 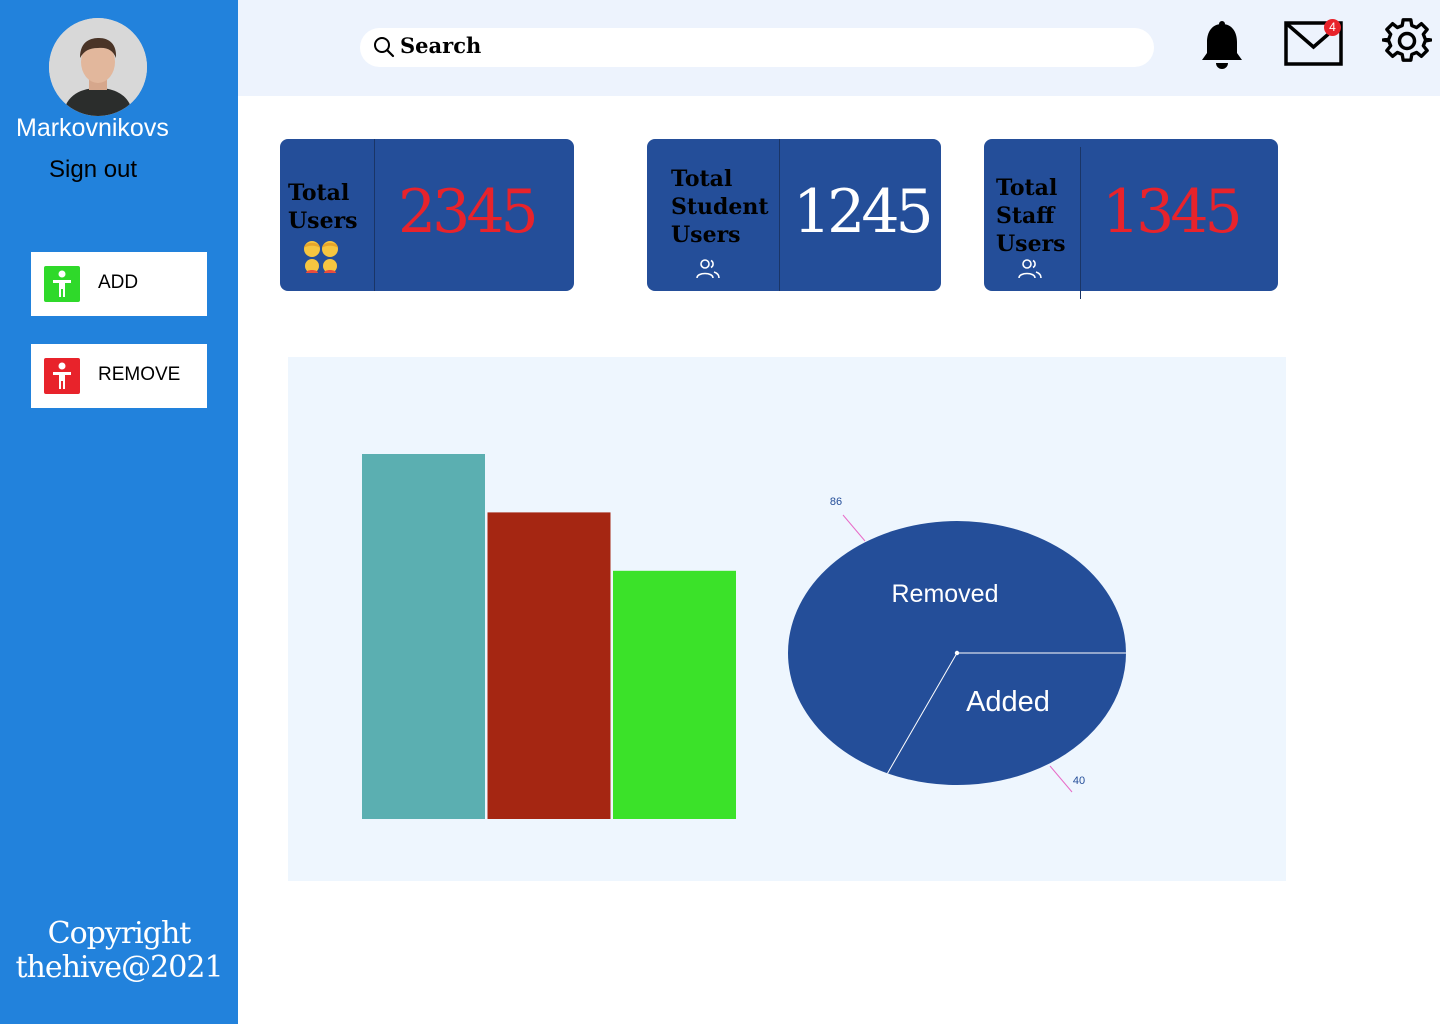 What do you see at coordinates (836, 502) in the screenshot?
I see `pie-value-label: 86` at bounding box center [836, 502].